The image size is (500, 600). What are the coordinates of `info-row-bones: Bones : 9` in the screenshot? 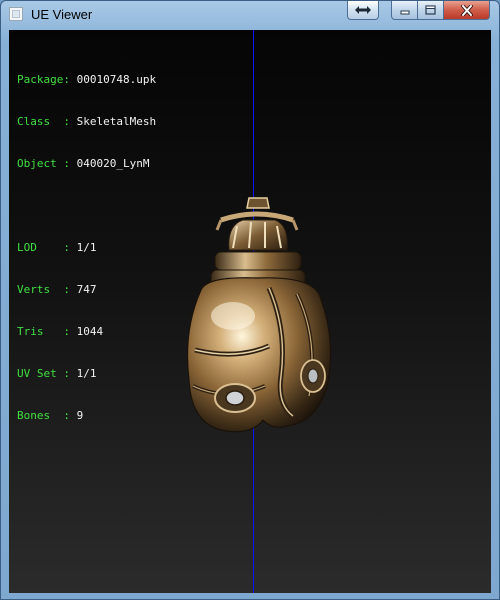 It's located at (86, 416).